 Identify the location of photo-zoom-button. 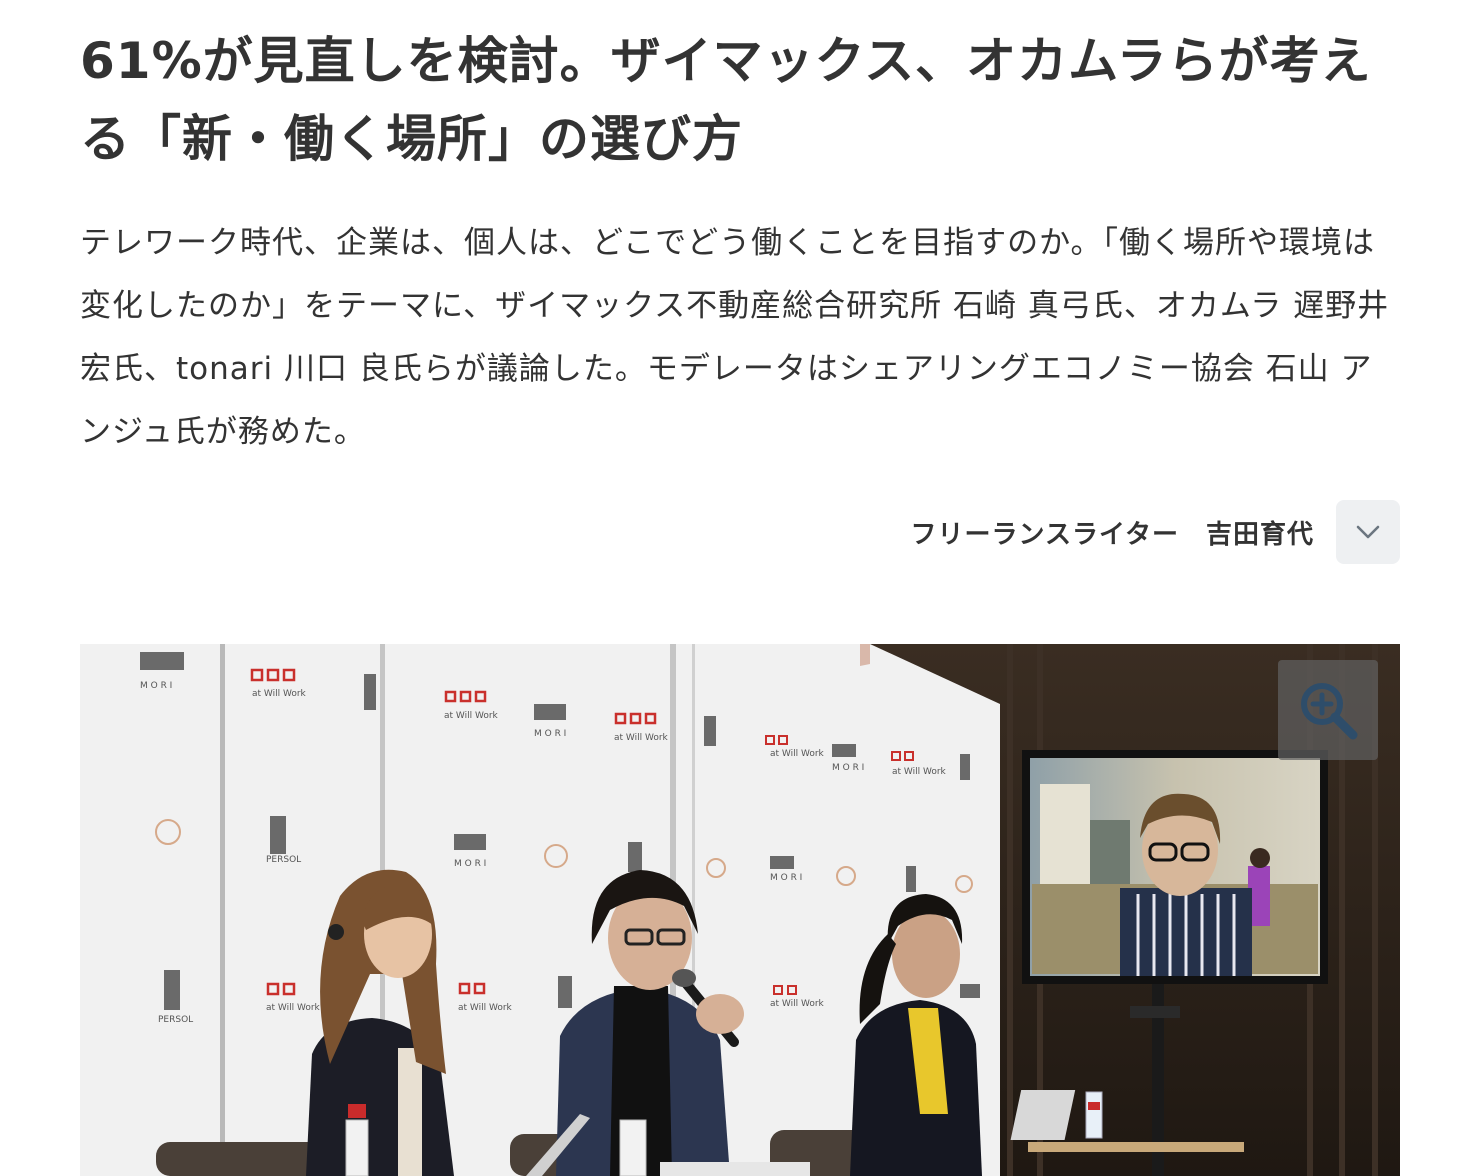
(1328, 710).